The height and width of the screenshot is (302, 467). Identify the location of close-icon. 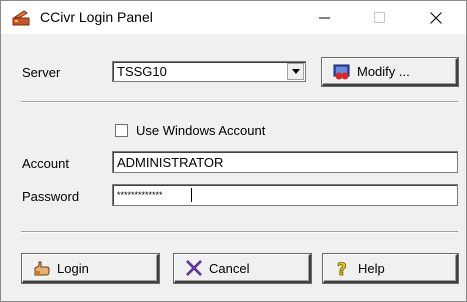
(436, 17).